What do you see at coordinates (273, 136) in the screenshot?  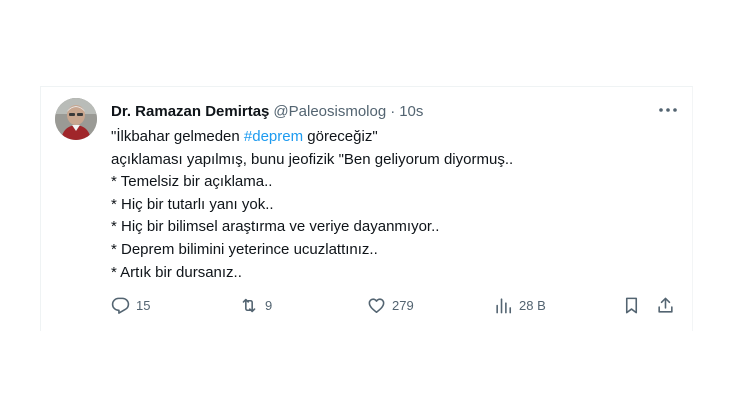 I see `hashtag-link: #deprem` at bounding box center [273, 136].